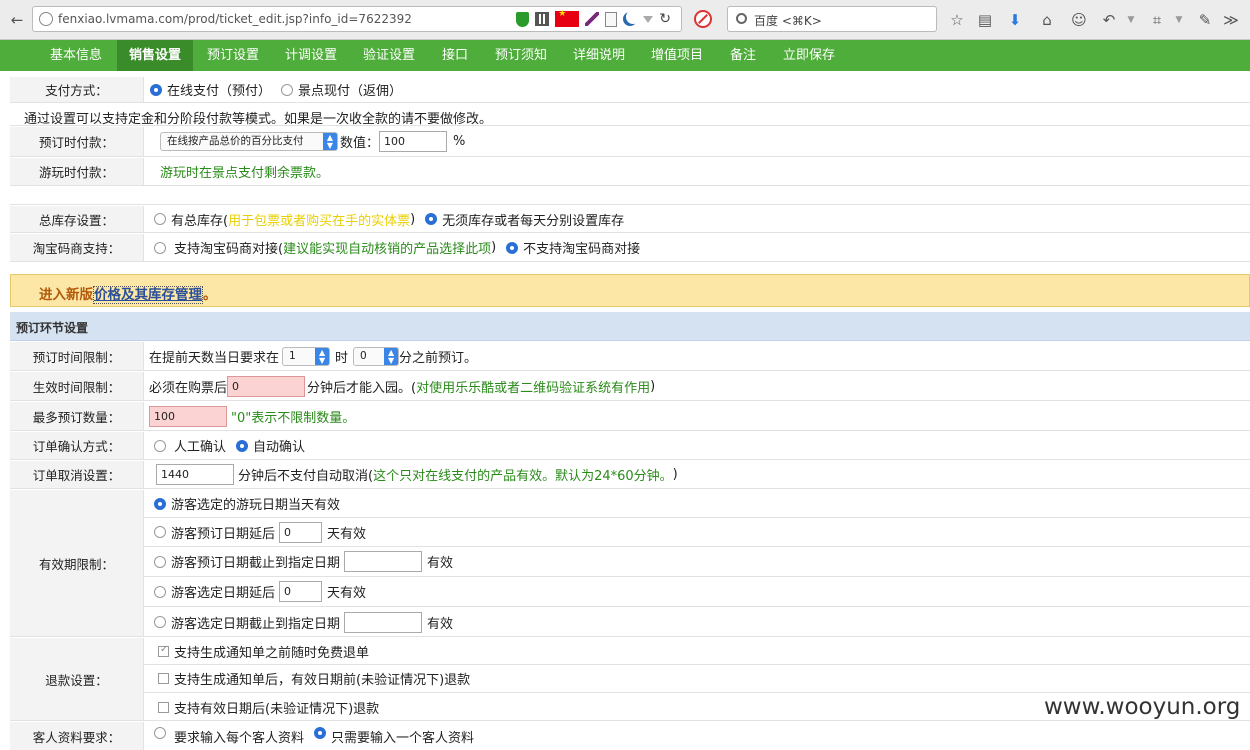  Describe the element at coordinates (306, 356) in the screenshot. I see `hour-select: 1 ▲ ▼` at that location.